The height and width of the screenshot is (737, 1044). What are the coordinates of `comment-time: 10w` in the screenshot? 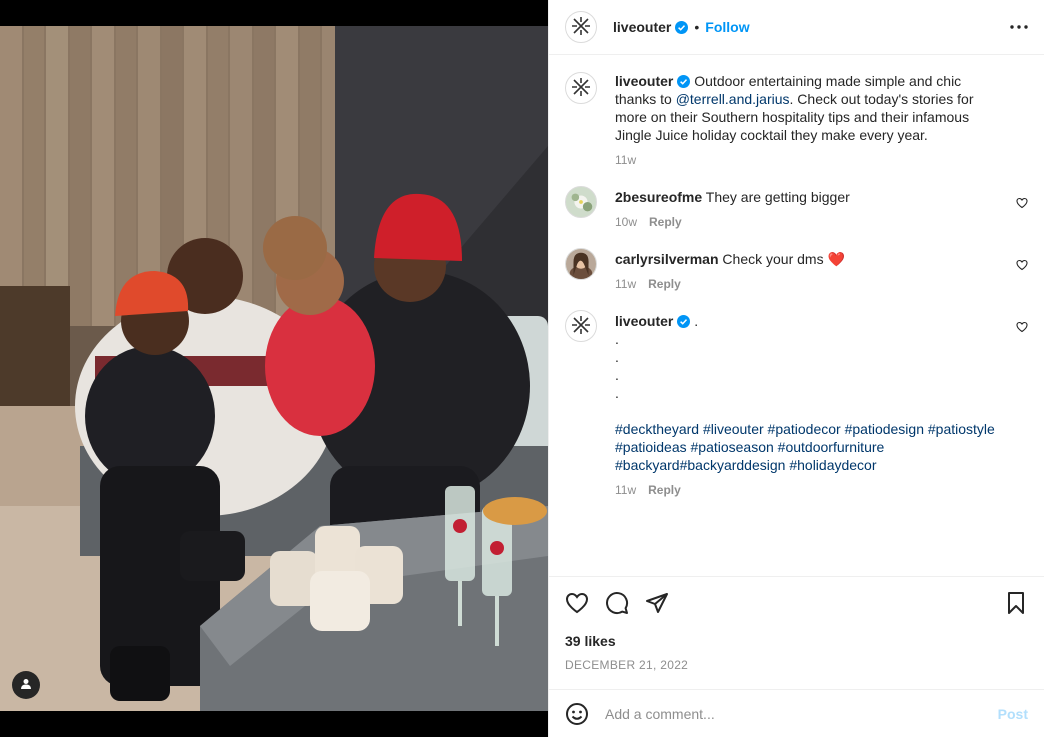 It's located at (626, 222).